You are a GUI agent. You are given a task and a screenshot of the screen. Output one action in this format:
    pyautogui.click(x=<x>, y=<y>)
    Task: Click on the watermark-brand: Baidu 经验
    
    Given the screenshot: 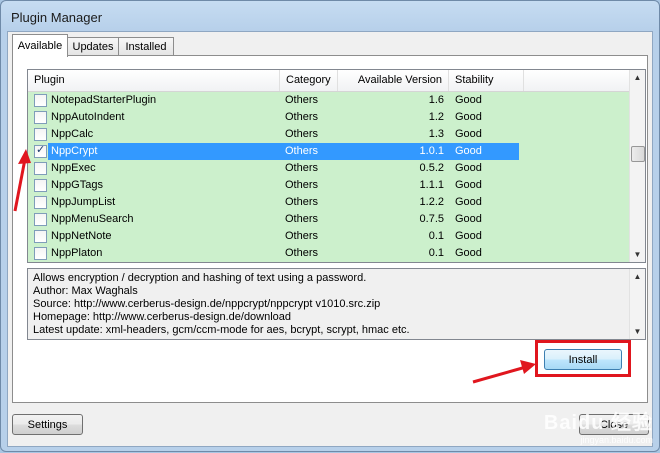 What is the action you would take?
    pyautogui.click(x=598, y=423)
    